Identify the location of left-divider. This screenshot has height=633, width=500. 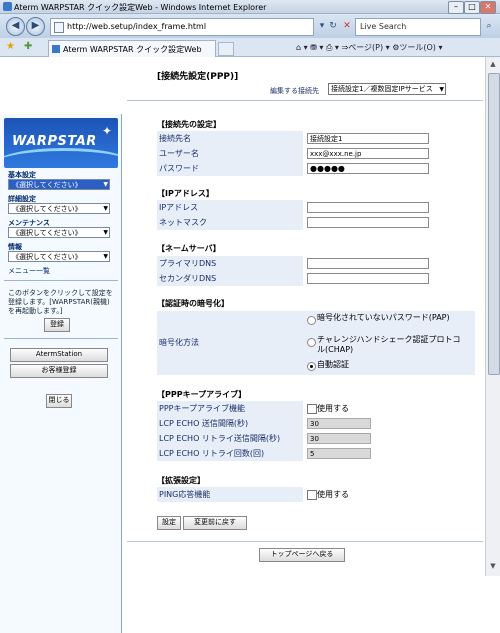
(61, 338).